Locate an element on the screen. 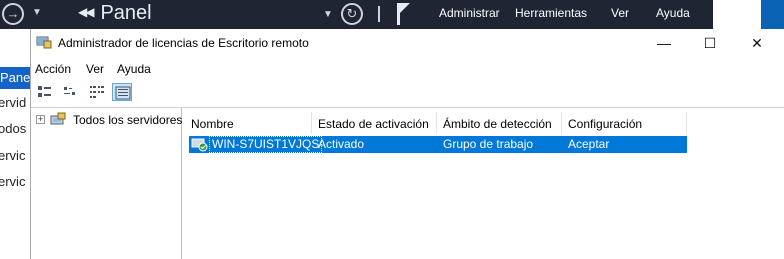  back-arrow-icon: → is located at coordinates (13, 14).